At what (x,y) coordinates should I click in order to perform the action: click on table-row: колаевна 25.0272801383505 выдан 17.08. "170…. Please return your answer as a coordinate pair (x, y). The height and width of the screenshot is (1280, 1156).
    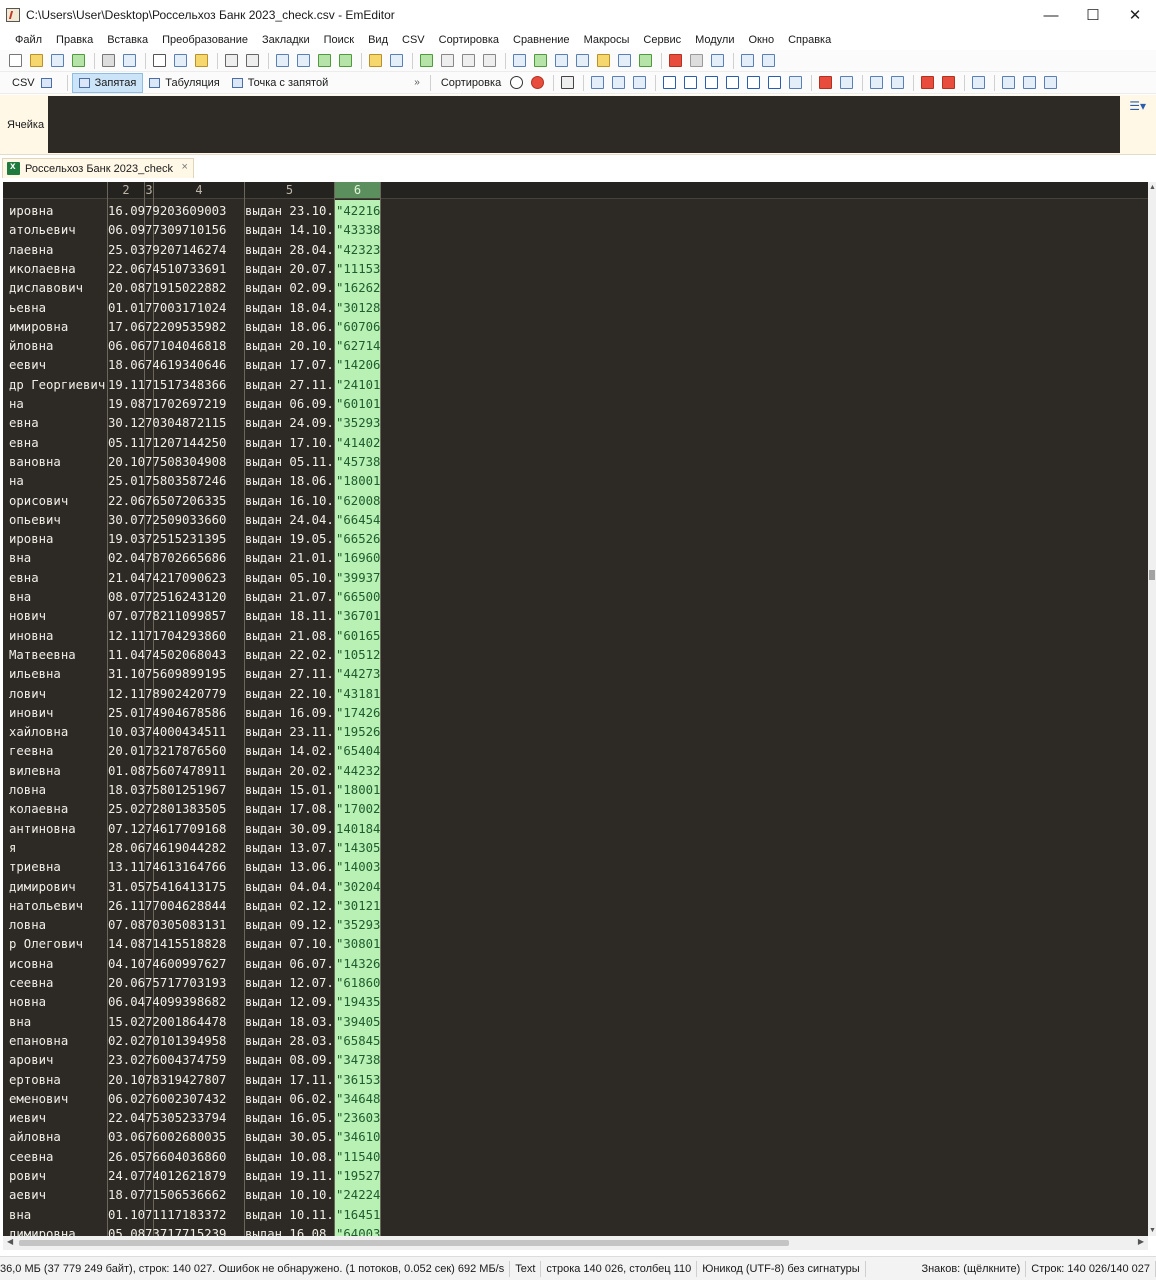
    Looking at the image, I should click on (575, 809).